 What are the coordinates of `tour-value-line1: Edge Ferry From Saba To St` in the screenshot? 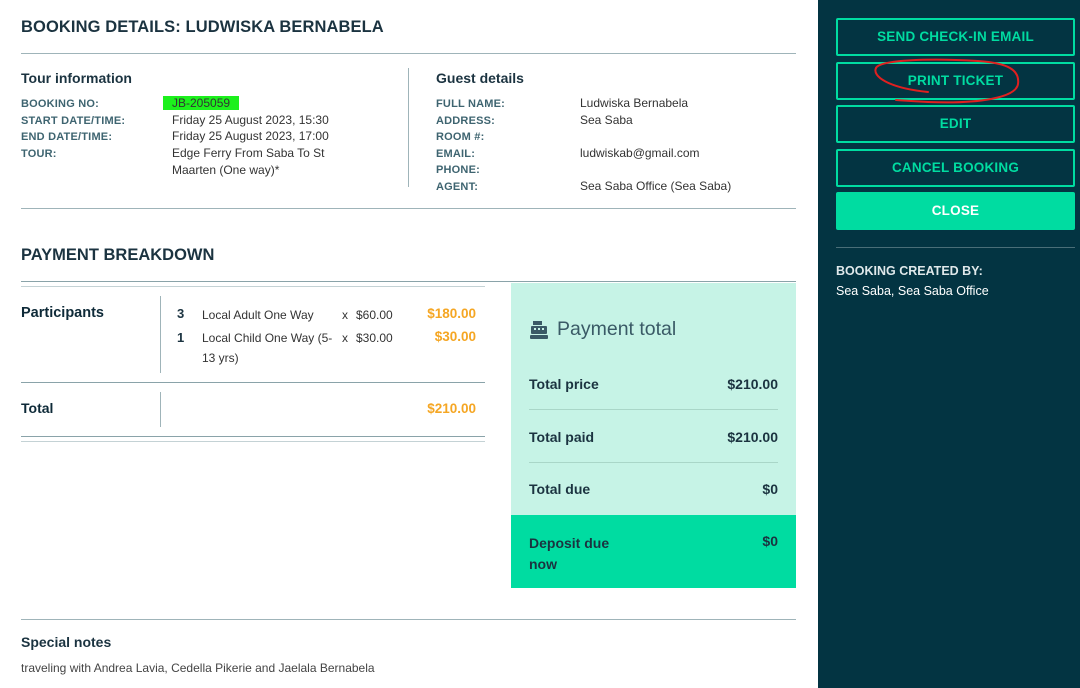 It's located at (248, 153).